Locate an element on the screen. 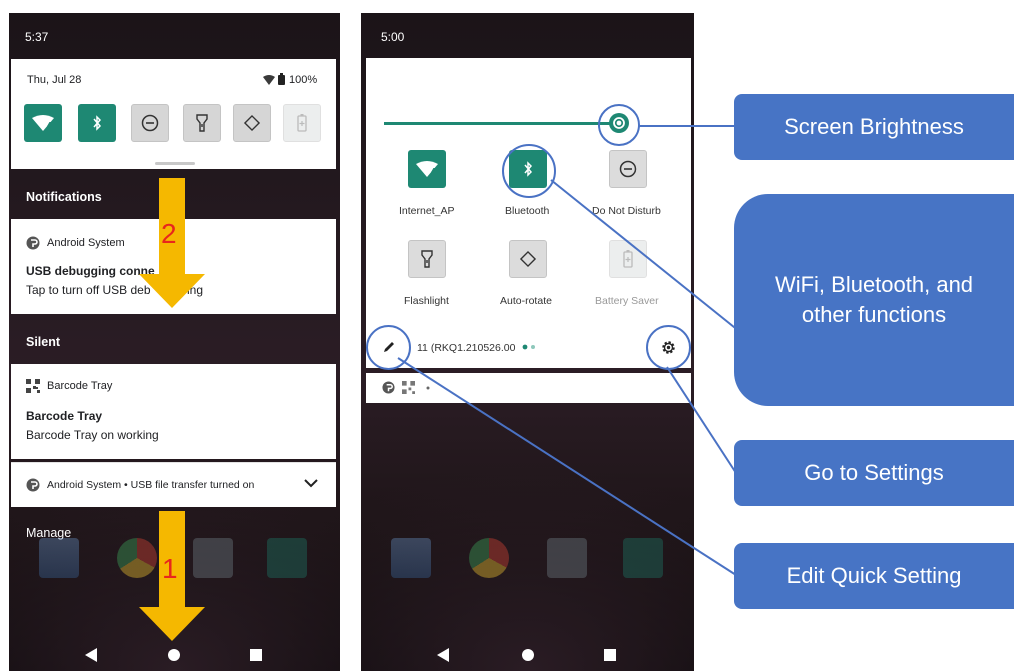  callout-go-to-settings: Go to Settings is located at coordinates (874, 473).